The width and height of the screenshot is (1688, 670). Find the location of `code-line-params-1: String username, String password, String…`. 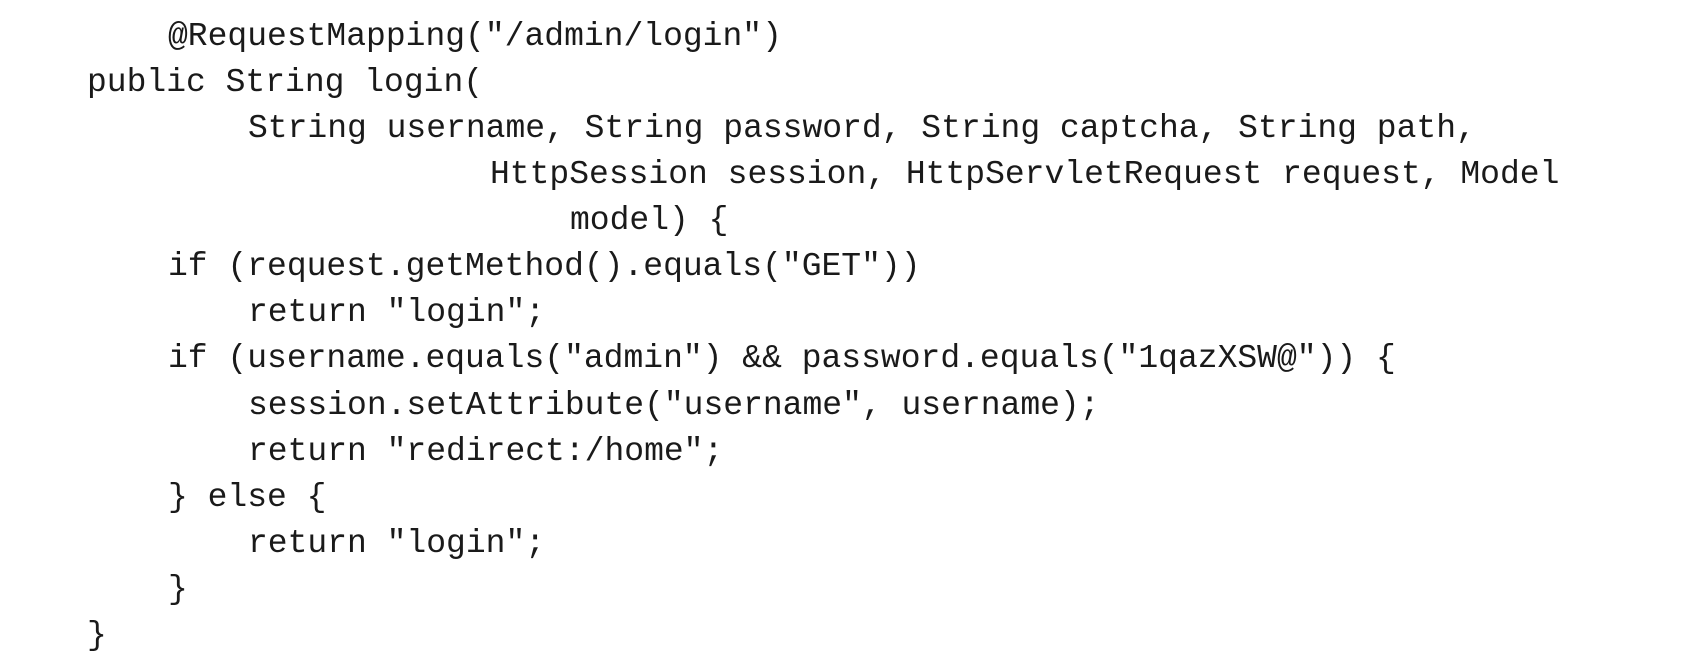

code-line-params-1: String username, String password, String… is located at coordinates (862, 128).